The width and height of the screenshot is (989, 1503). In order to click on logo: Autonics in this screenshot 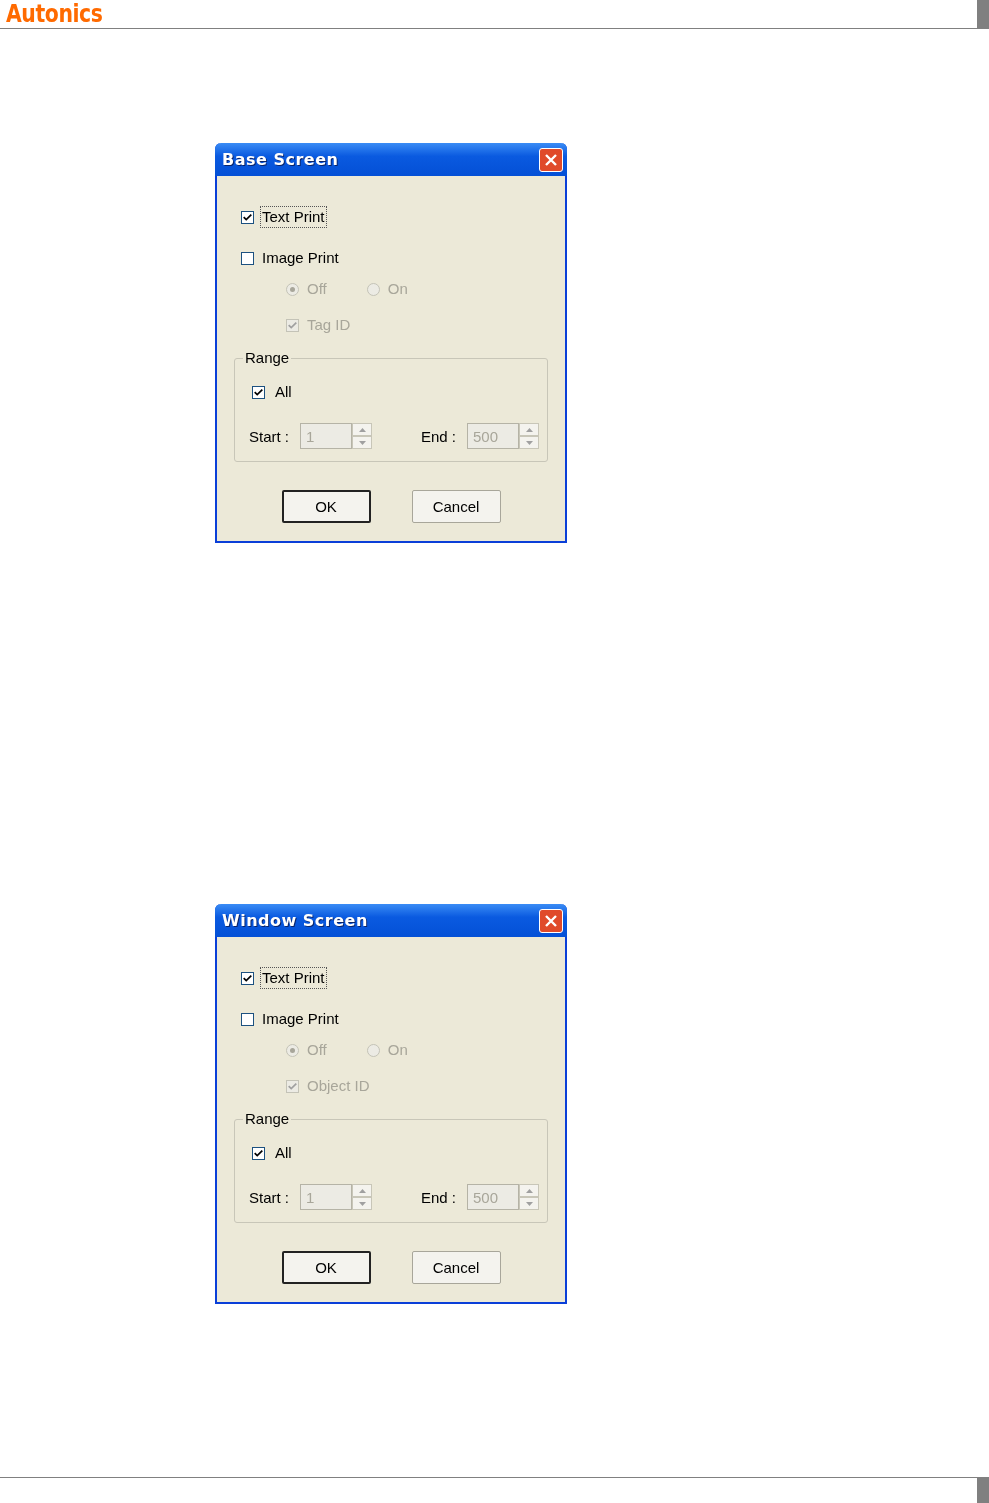, I will do `click(54, 14)`.